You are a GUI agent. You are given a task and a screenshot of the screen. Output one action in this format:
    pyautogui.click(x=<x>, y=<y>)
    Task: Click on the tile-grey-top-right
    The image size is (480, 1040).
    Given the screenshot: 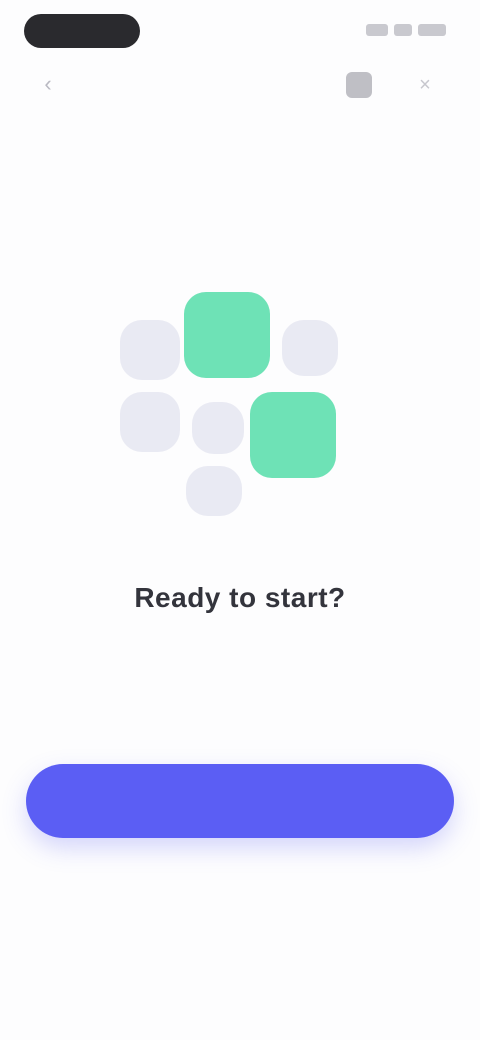 What is the action you would take?
    pyautogui.click(x=310, y=348)
    